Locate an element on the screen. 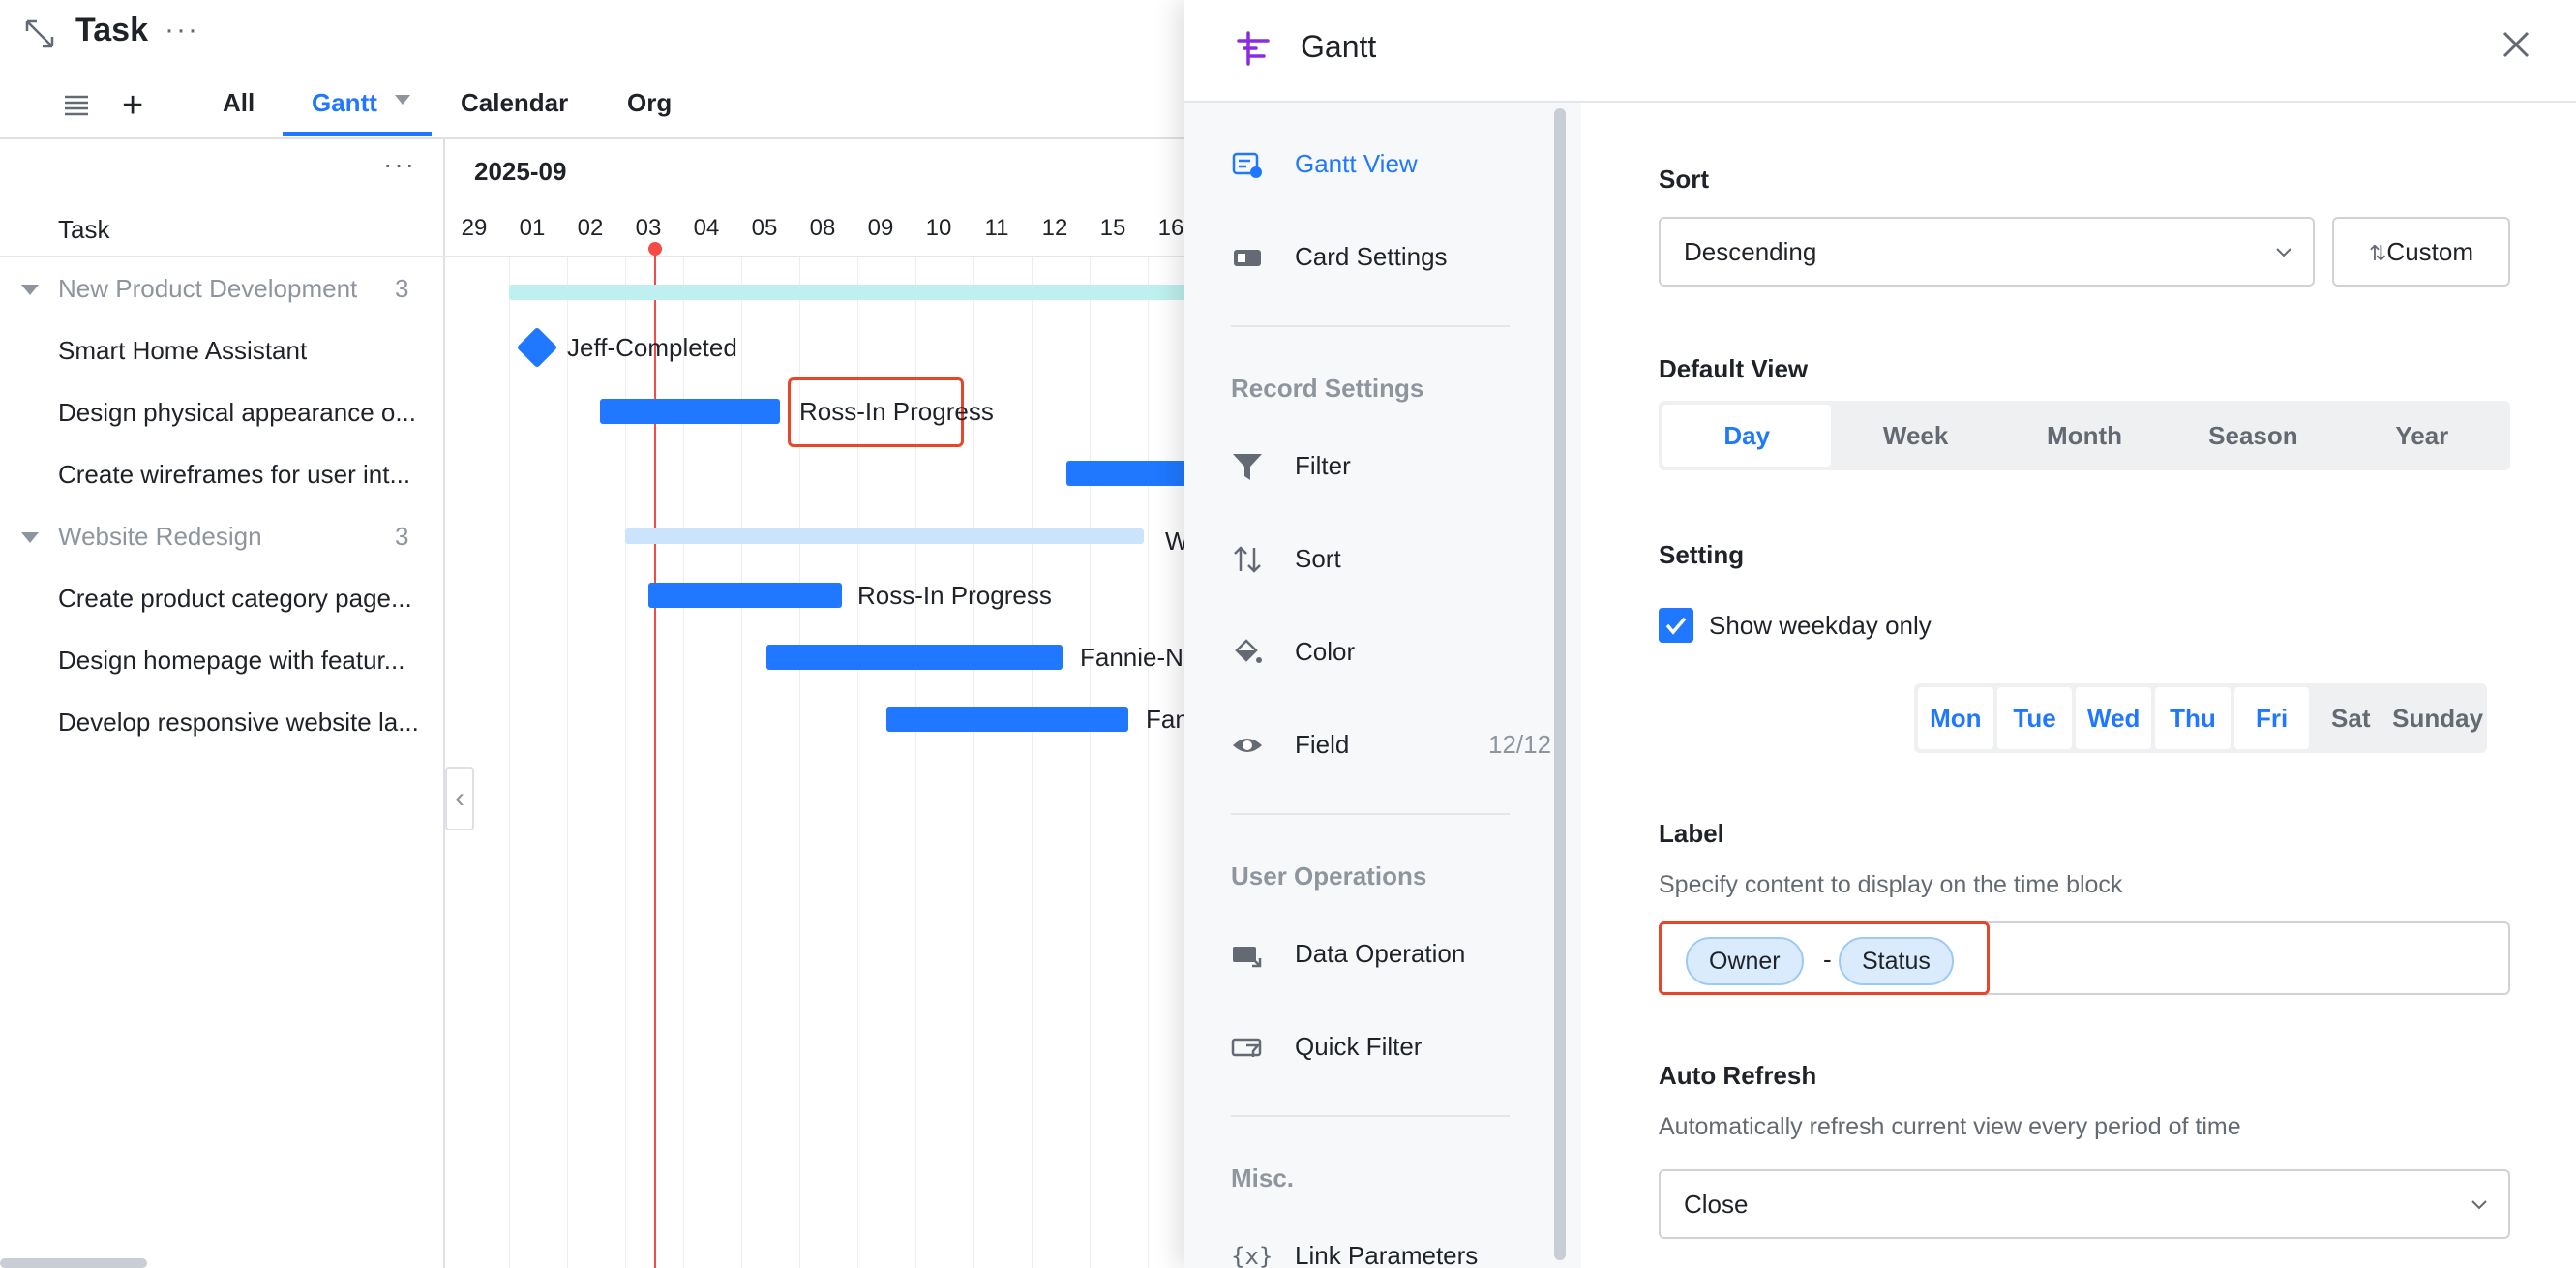  nav-section-title: Misc. is located at coordinates (1263, 1178).